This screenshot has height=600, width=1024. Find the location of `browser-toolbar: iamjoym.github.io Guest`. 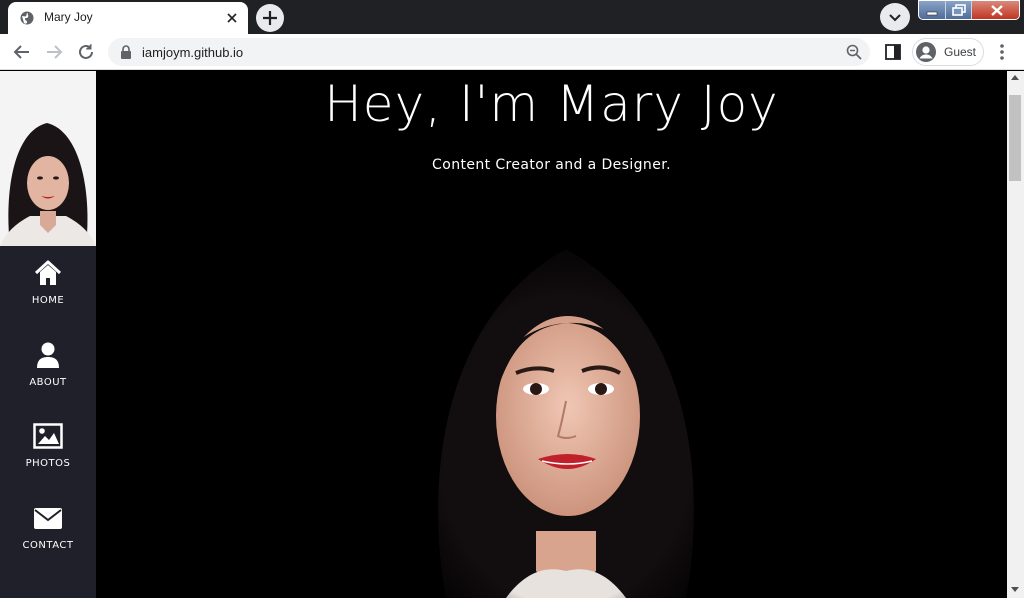

browser-toolbar: iamjoym.github.io Guest is located at coordinates (512, 52).